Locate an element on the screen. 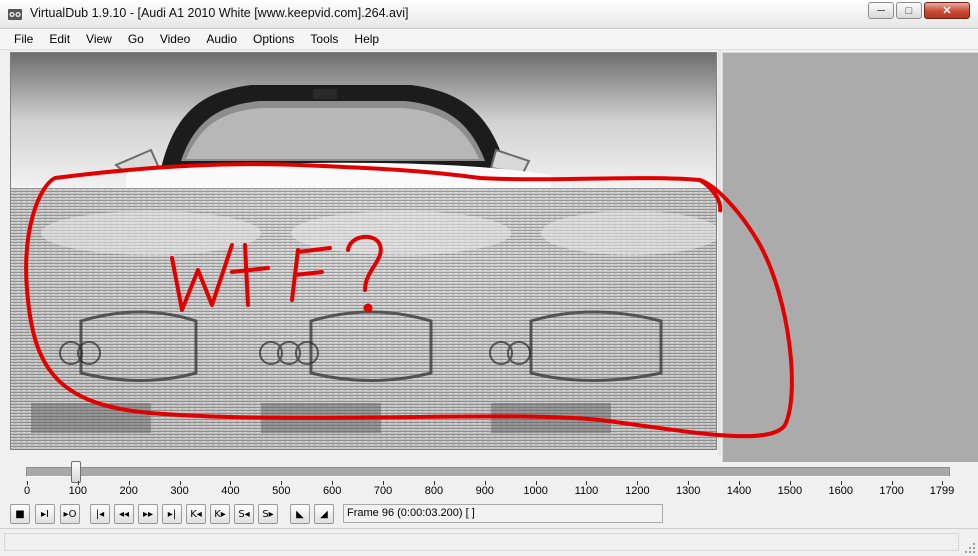 The width and height of the screenshot is (978, 556). scene-forward-button: S▸ is located at coordinates (268, 514).